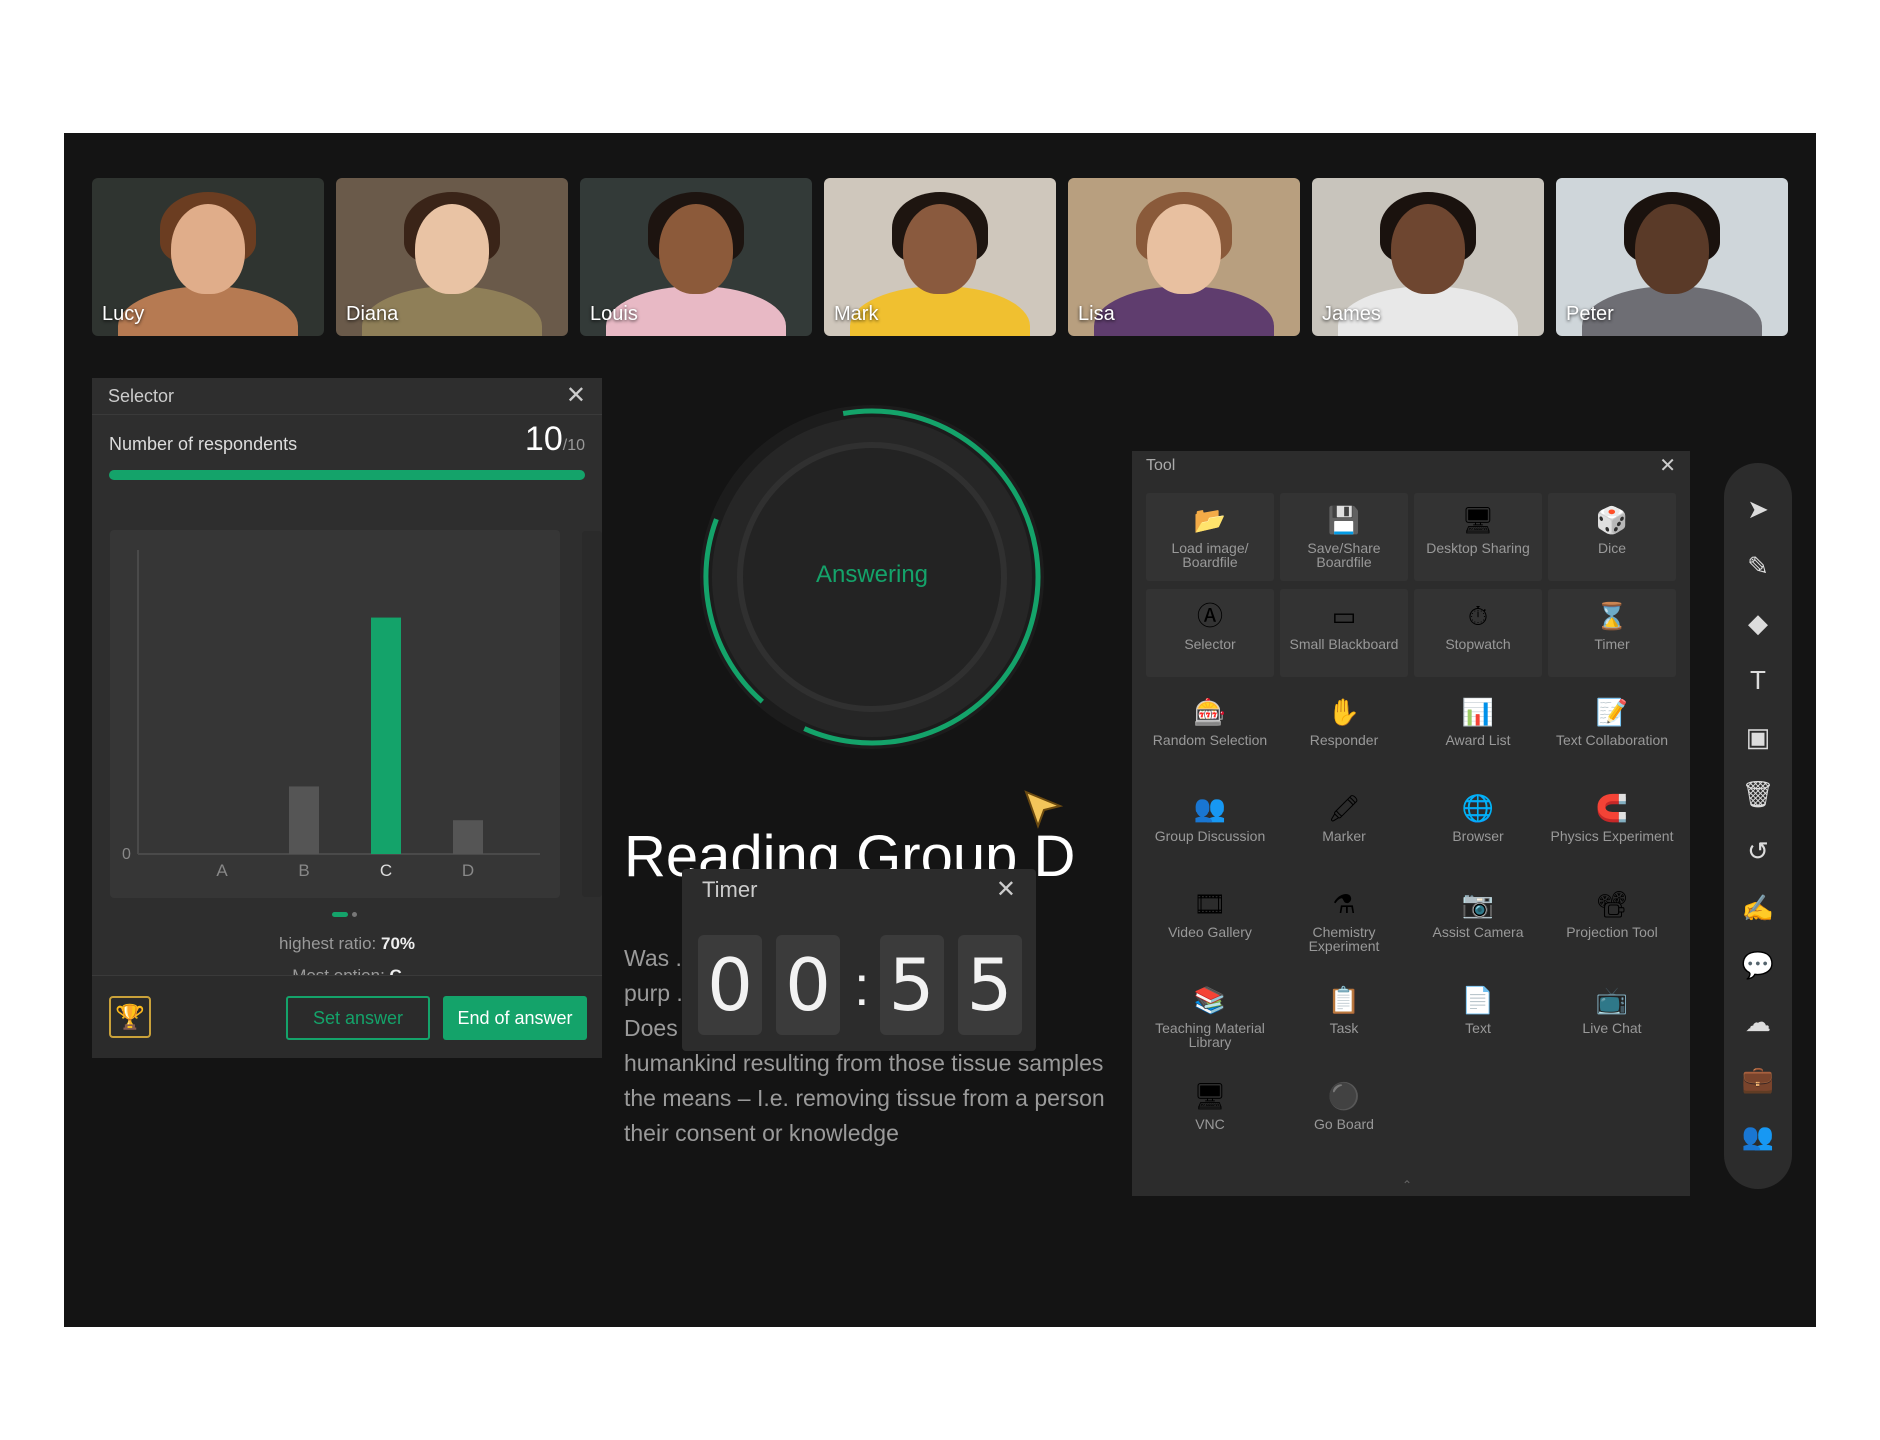 This screenshot has width=1880, height=1440. What do you see at coordinates (1478, 729) in the screenshot?
I see `tool-item: 📊 Award List` at bounding box center [1478, 729].